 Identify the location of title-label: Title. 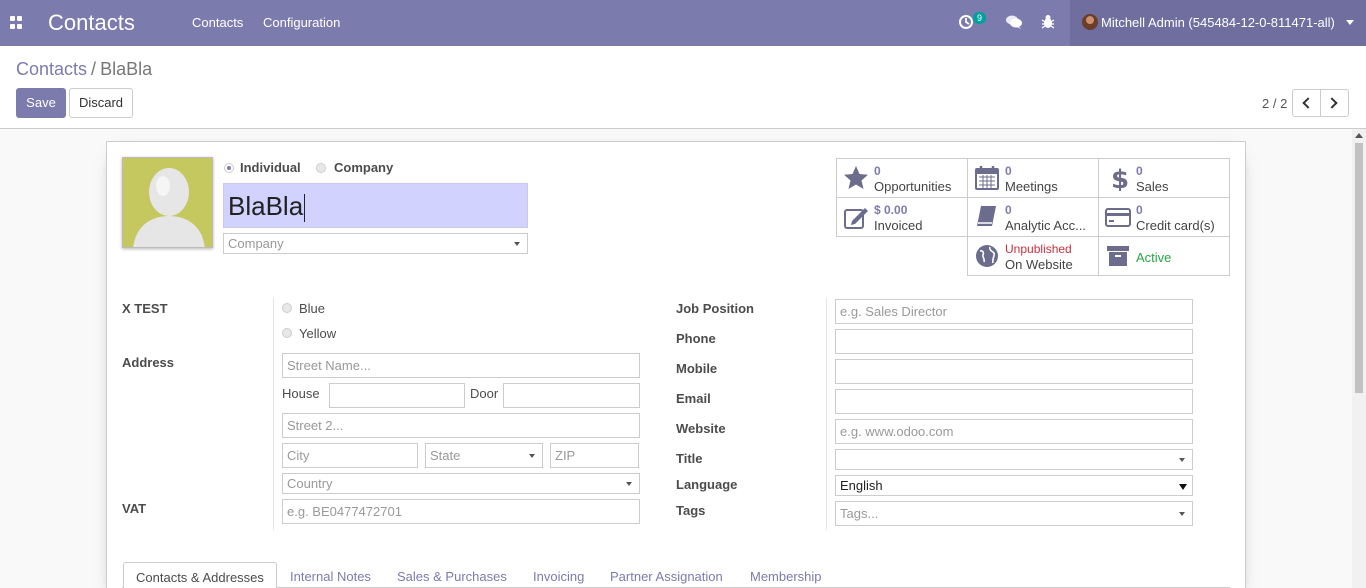
(689, 458).